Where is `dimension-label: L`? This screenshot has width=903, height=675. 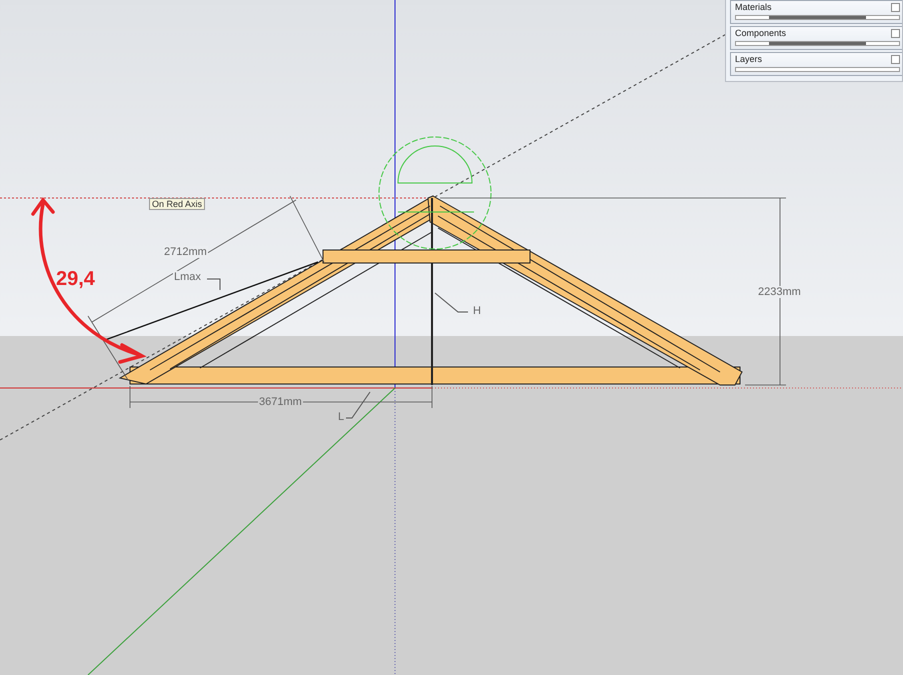
dimension-label: L is located at coordinates (341, 417).